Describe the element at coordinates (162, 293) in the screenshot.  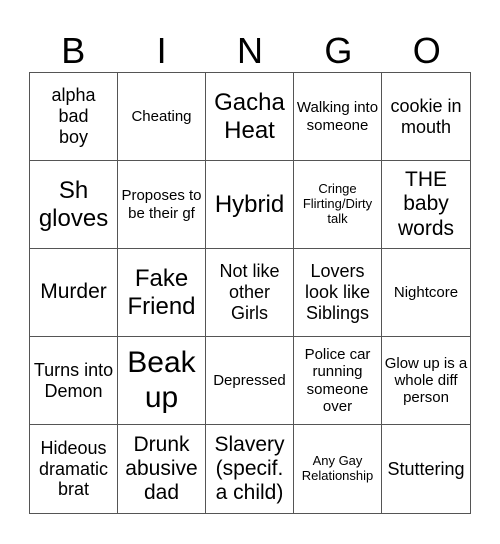
I see `bingo-cell: Fake Friend` at that location.